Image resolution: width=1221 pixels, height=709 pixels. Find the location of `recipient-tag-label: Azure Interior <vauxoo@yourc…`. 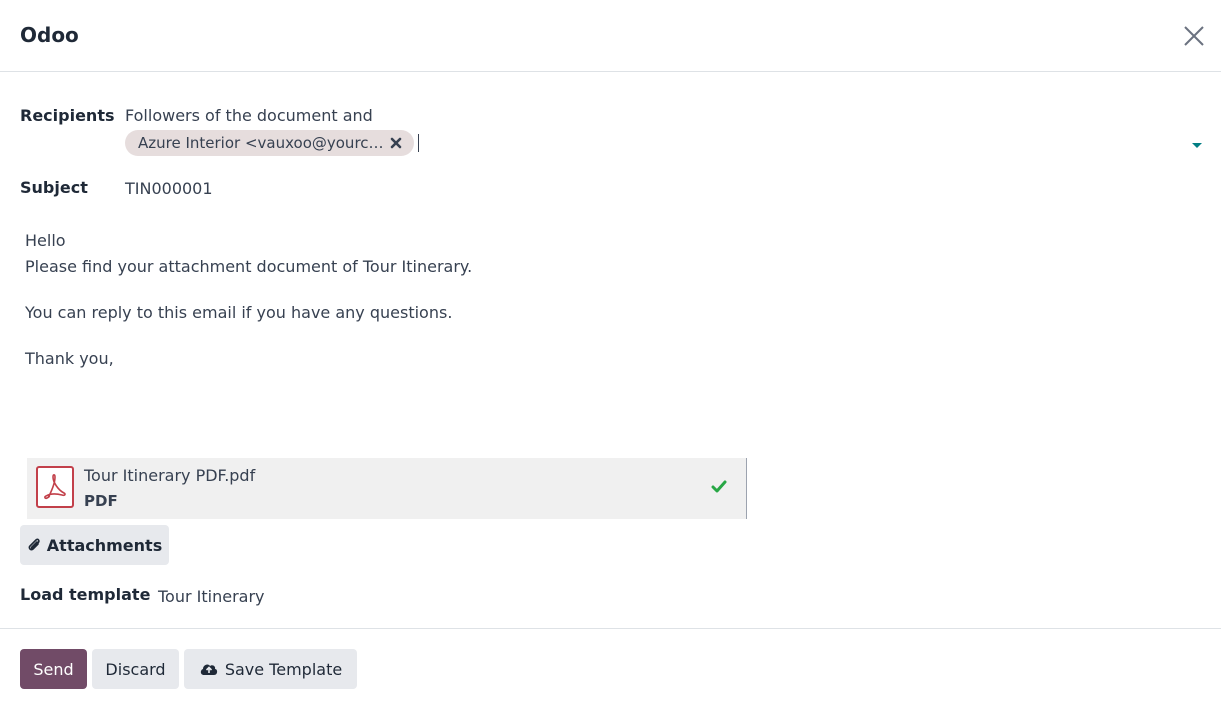

recipient-tag-label: Azure Interior <vauxoo@yourc… is located at coordinates (261, 143).